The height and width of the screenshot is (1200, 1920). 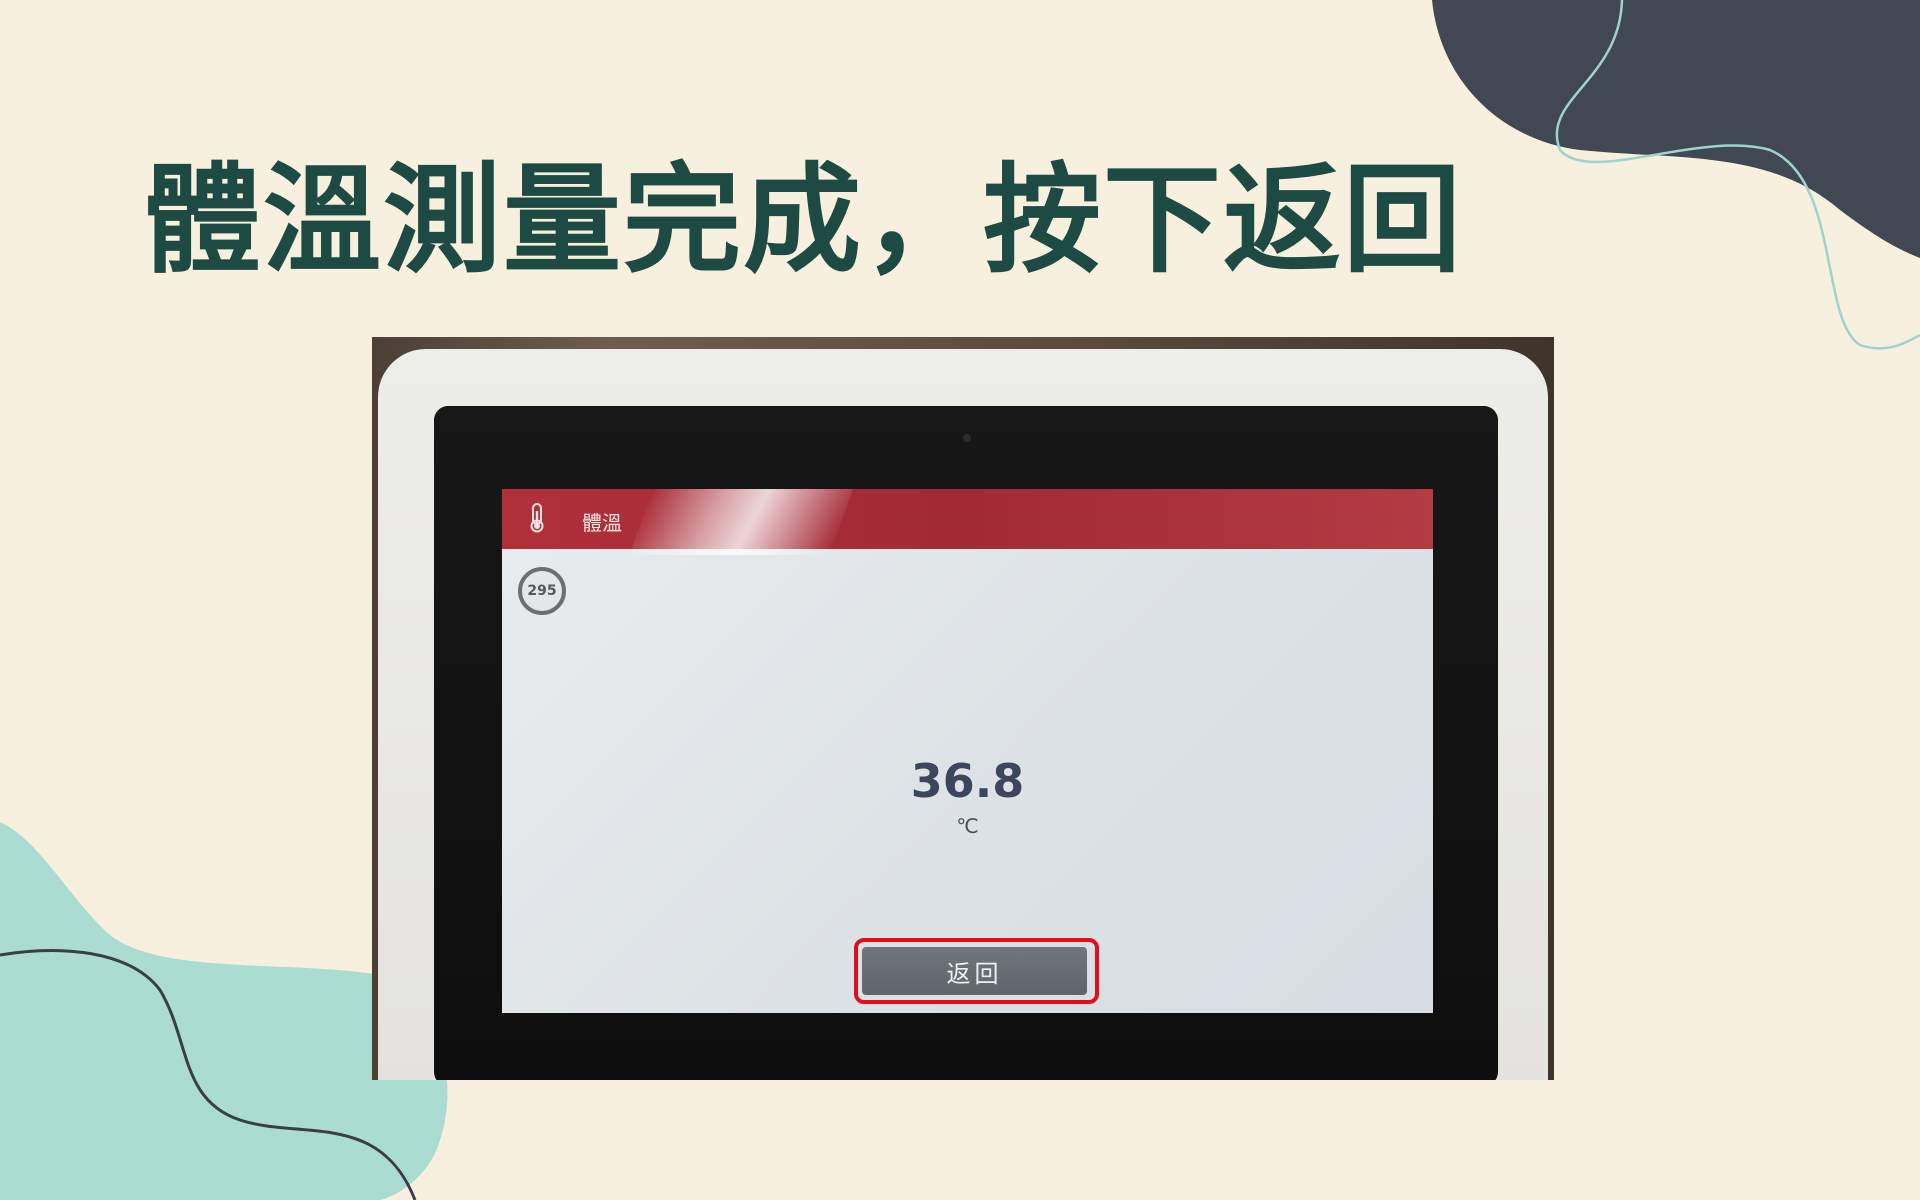 What do you see at coordinates (967, 438) in the screenshot?
I see `camera-lens` at bounding box center [967, 438].